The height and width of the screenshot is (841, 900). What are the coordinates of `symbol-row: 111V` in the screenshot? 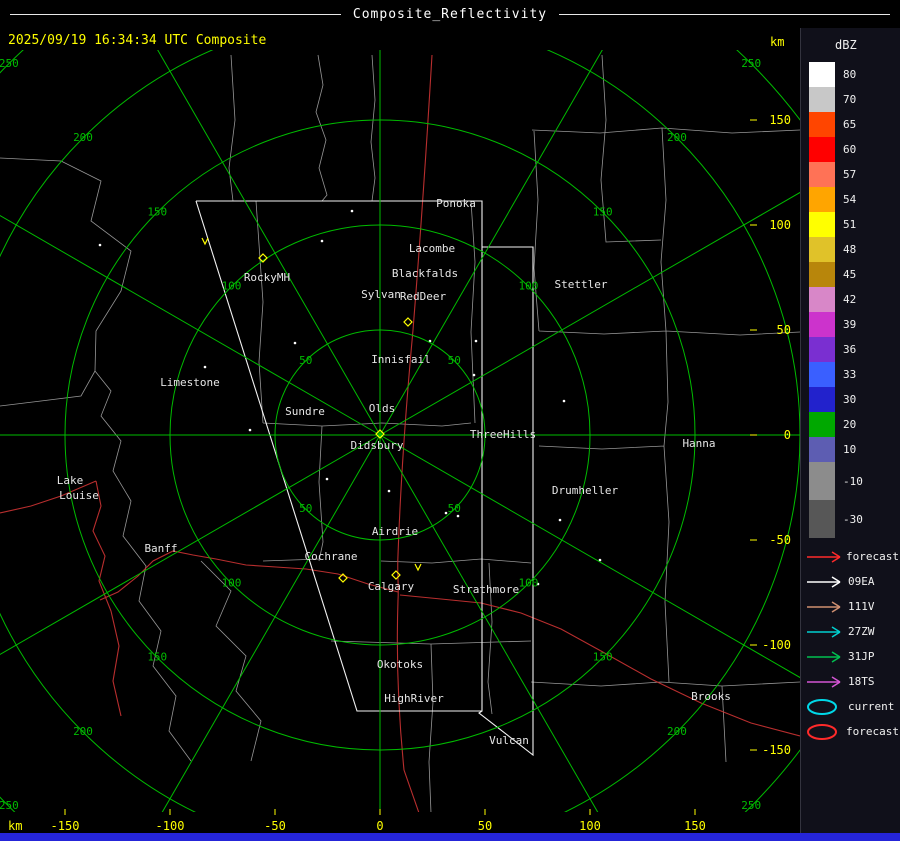 It's located at (852, 606).